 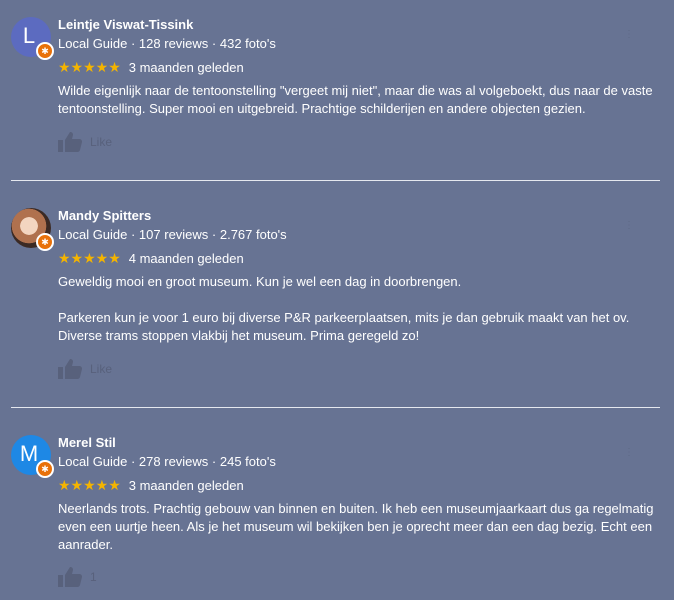 I want to click on avatar-letter: M, so click(x=29, y=453).